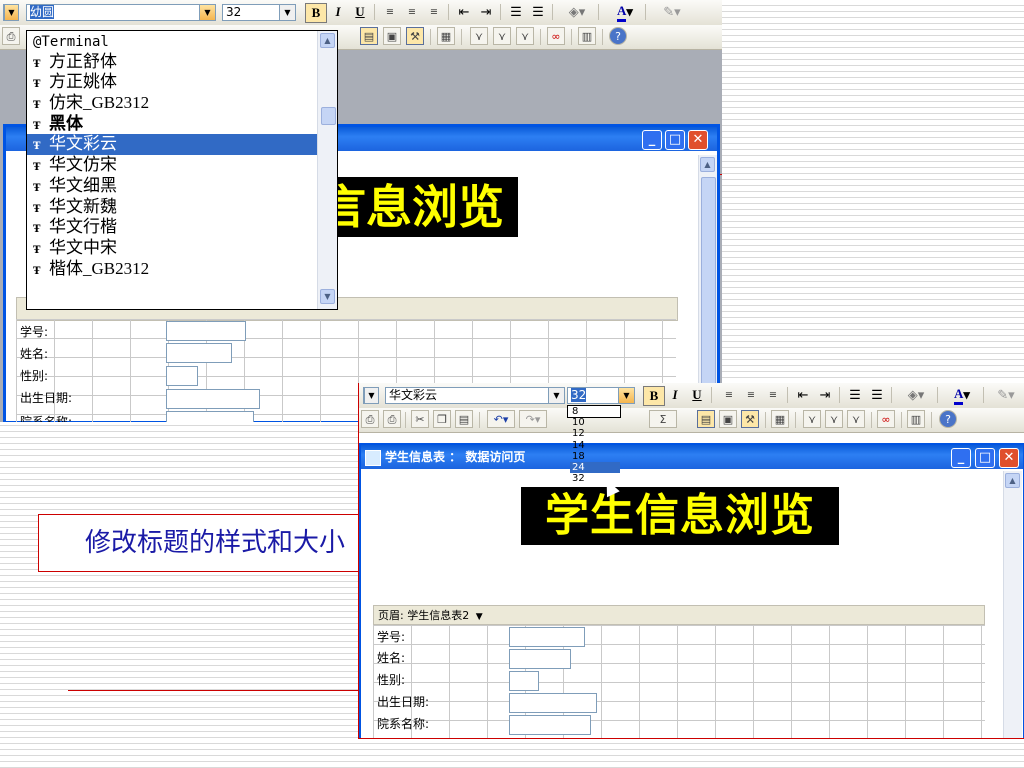  Describe the element at coordinates (369, 36) in the screenshot. I see `sorting-grouping-icon: ▤` at that location.